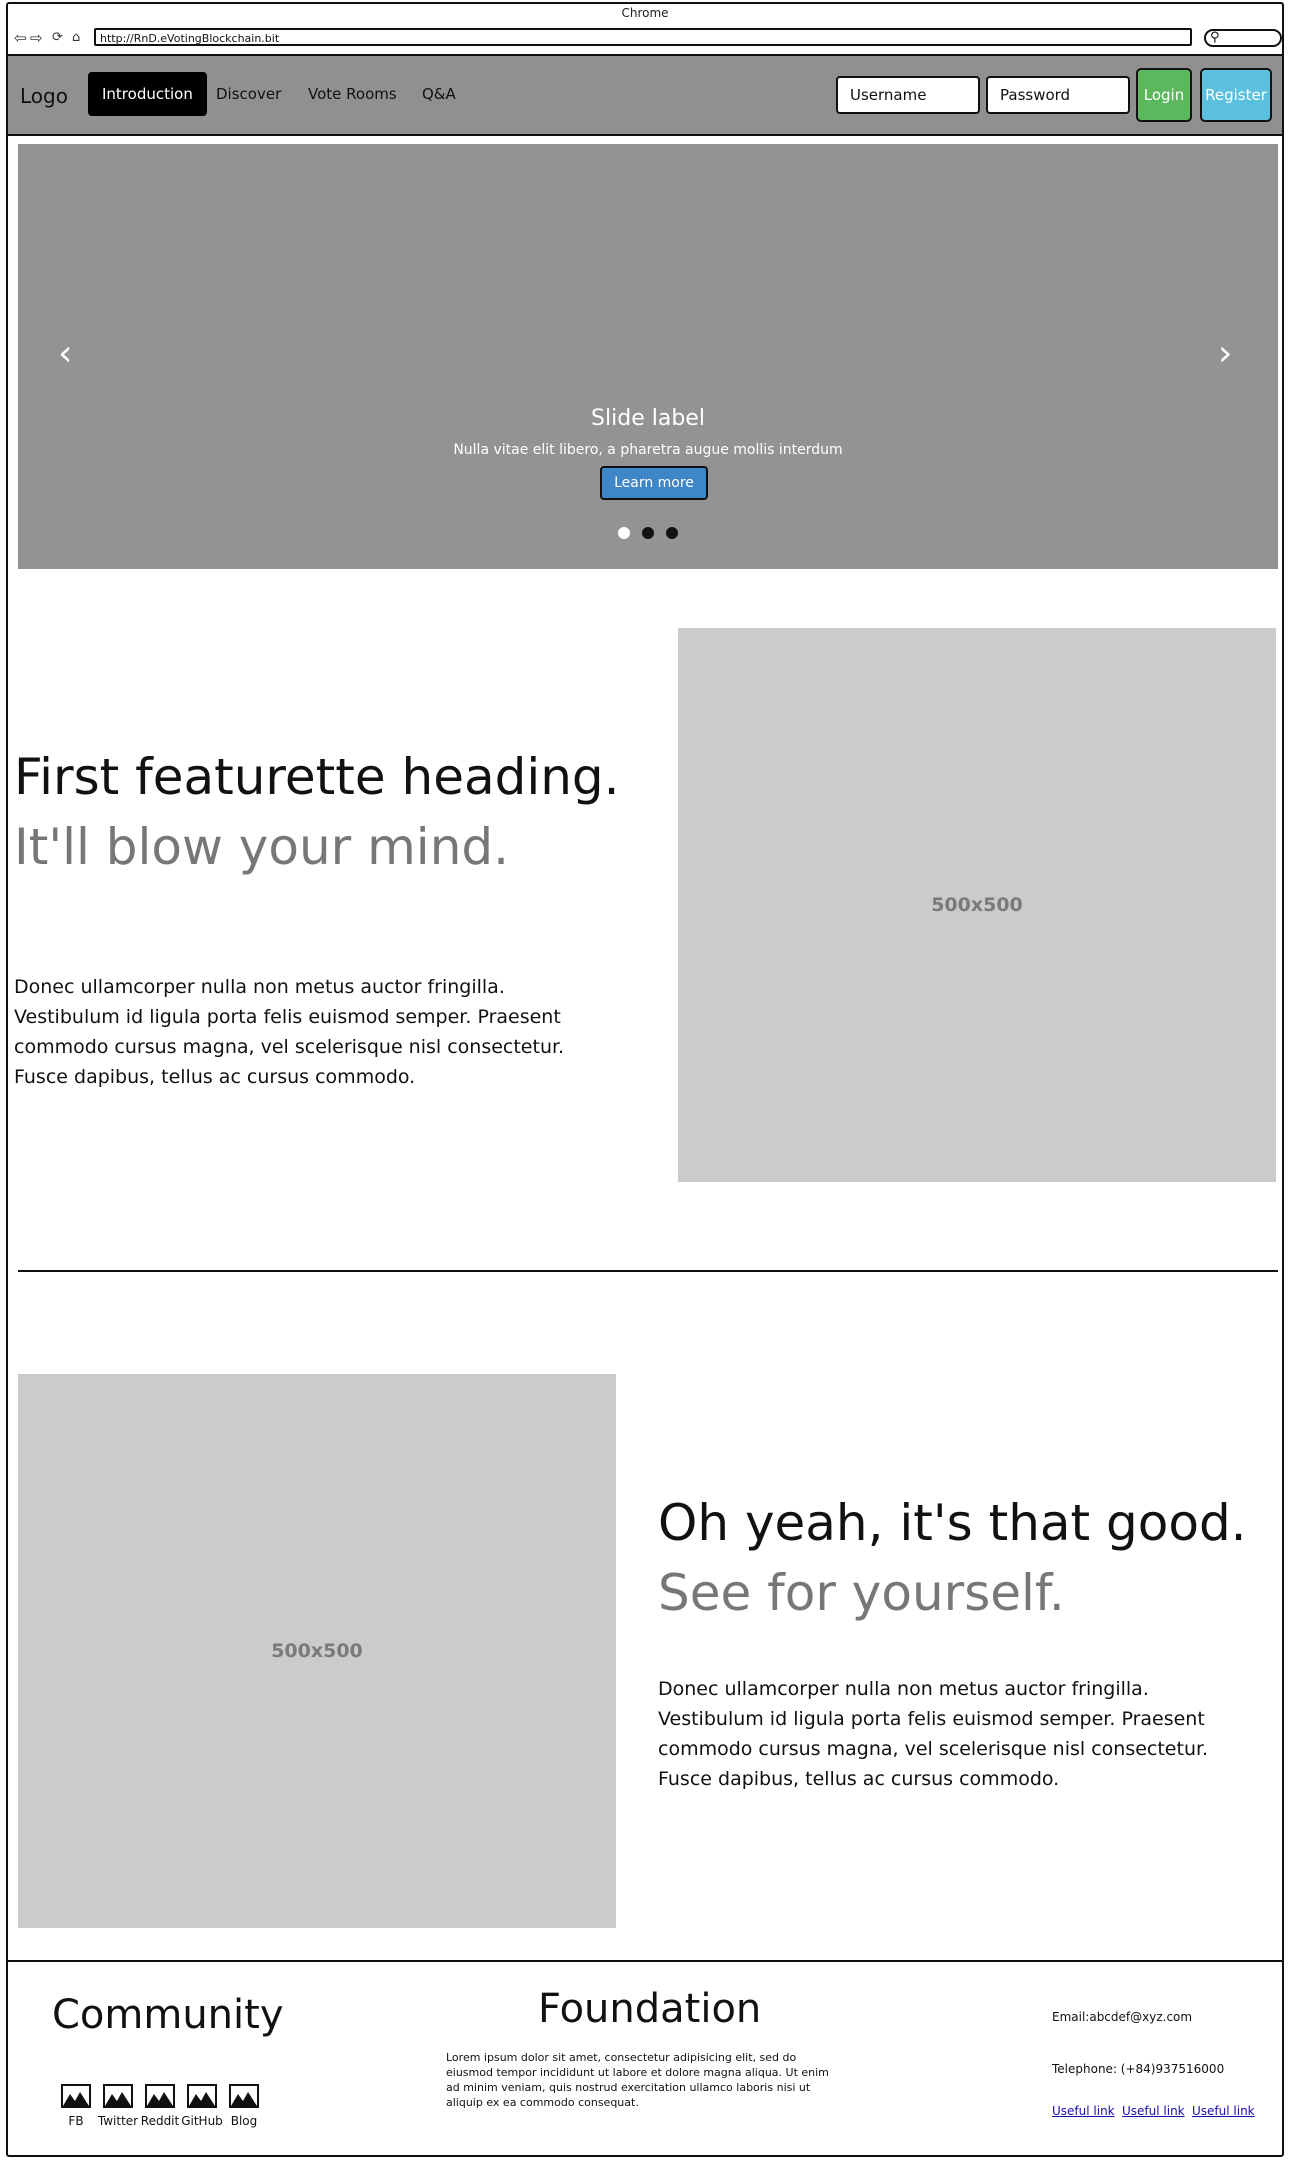  What do you see at coordinates (1164, 95) in the screenshot?
I see `login-button: Login` at bounding box center [1164, 95].